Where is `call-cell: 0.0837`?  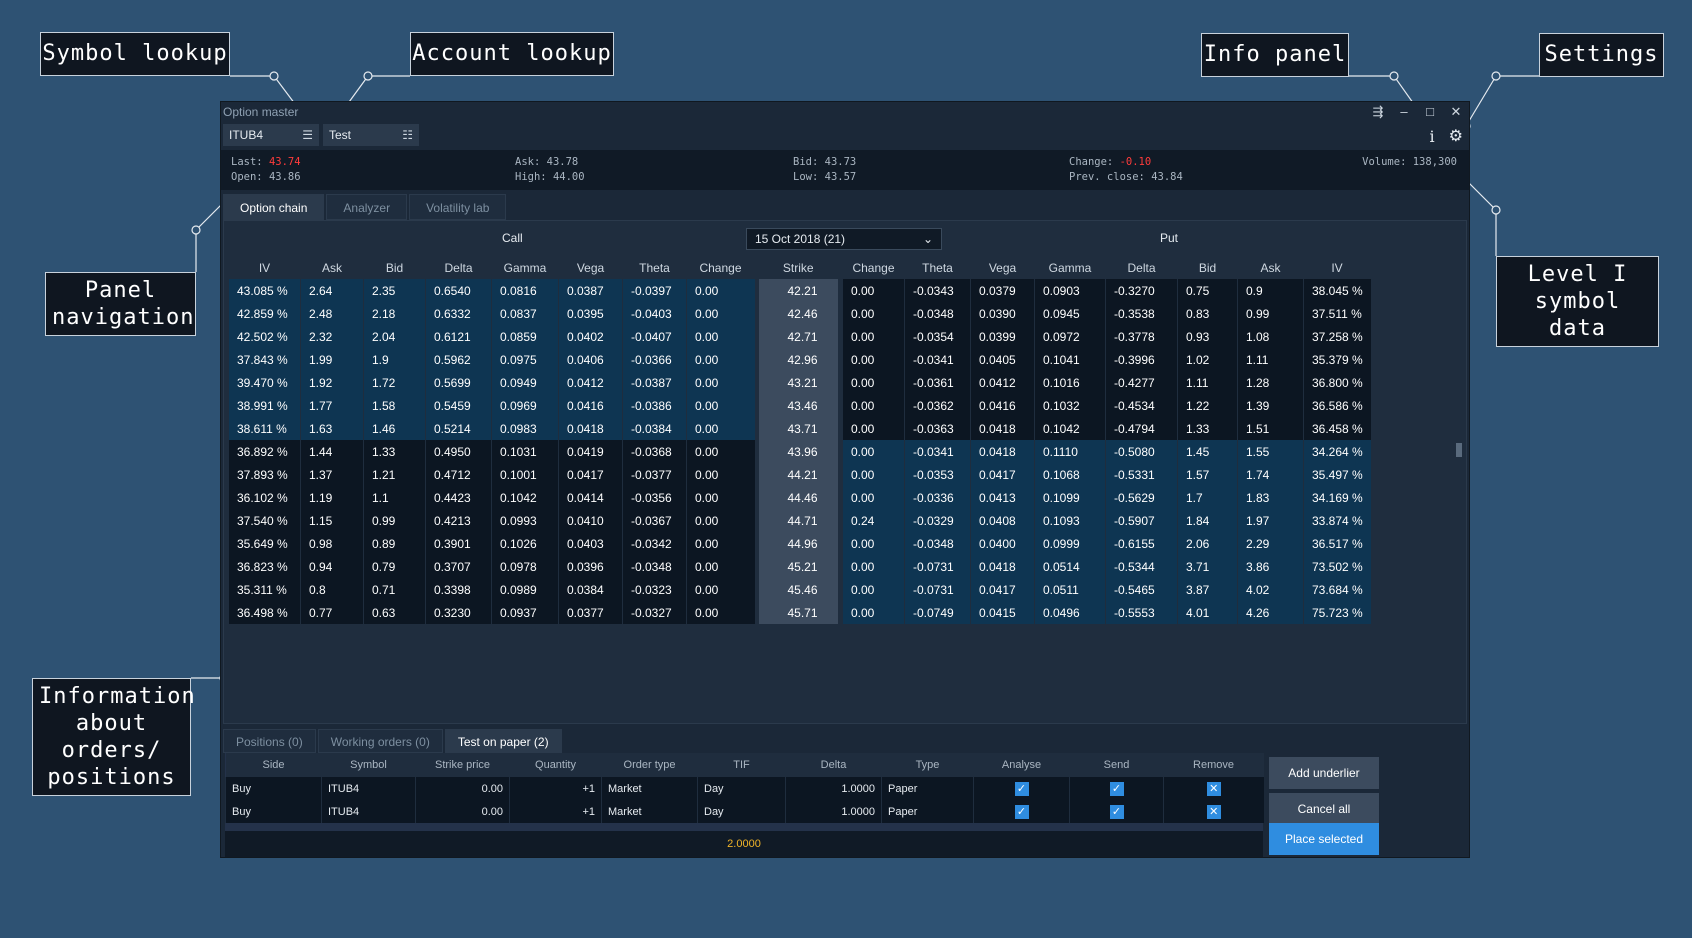 call-cell: 0.0837 is located at coordinates (525, 313).